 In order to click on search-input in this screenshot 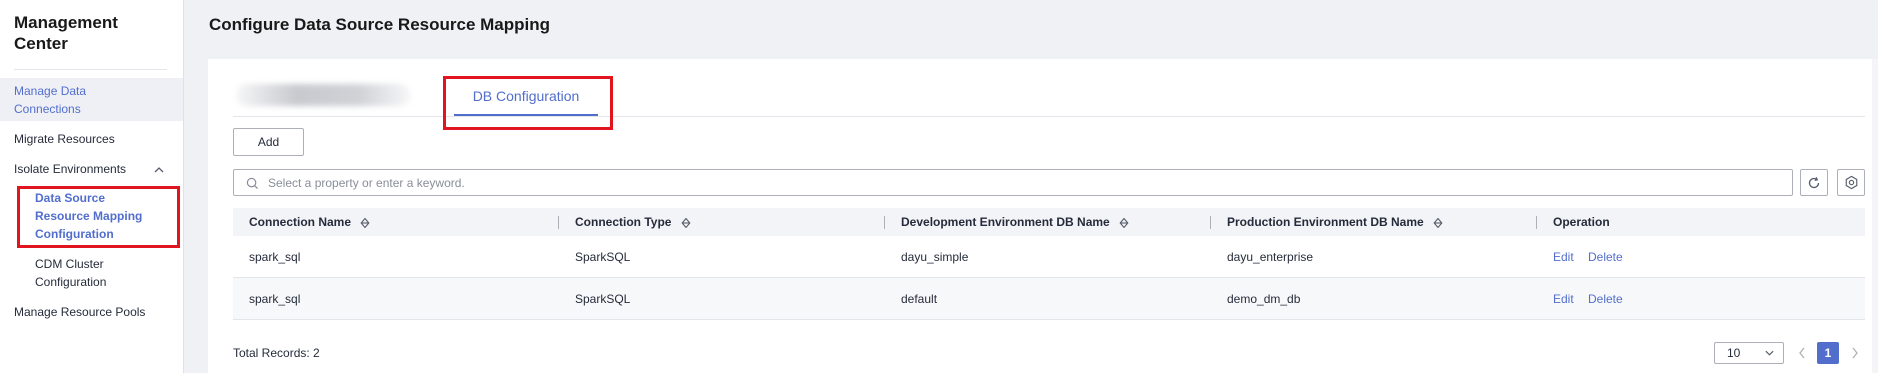, I will do `click(1018, 183)`.